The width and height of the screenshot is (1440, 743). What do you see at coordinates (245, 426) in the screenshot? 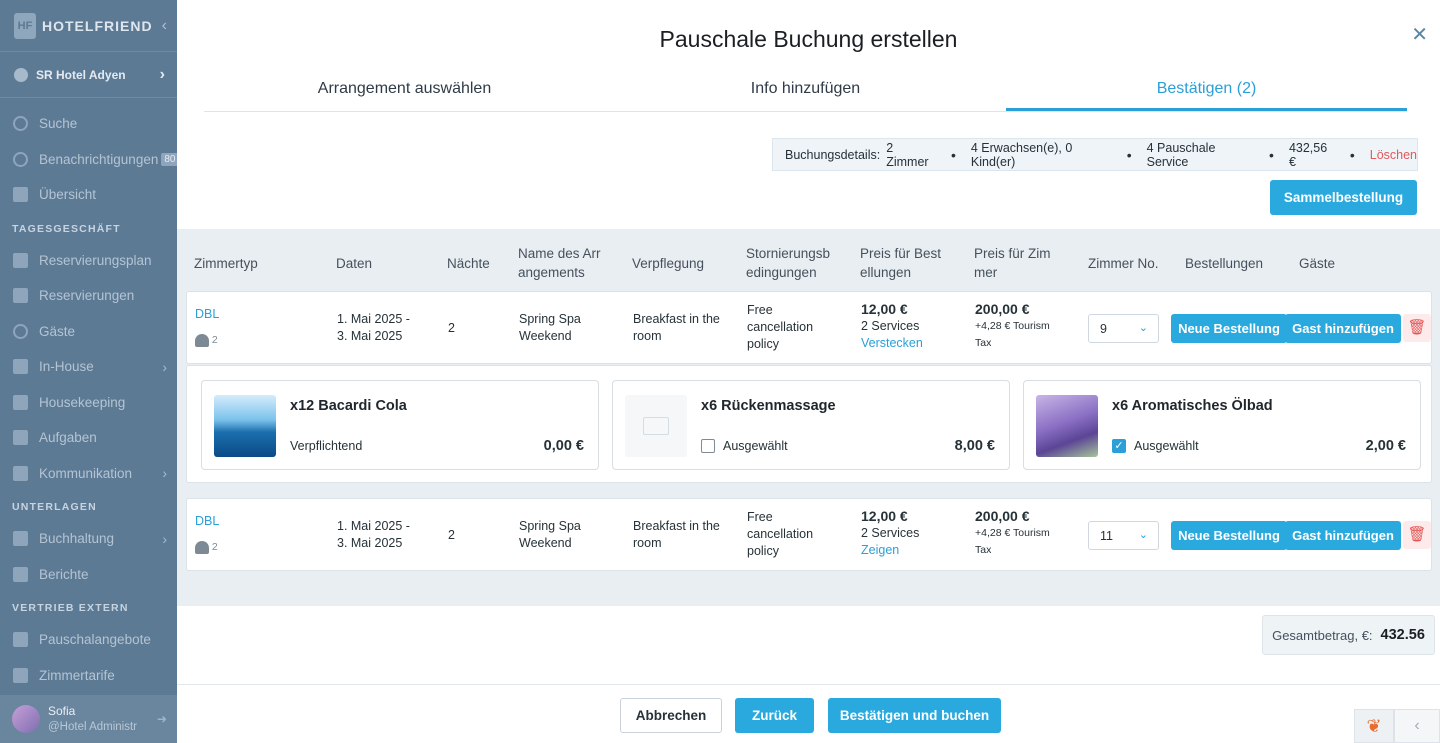
I see `sea-image` at bounding box center [245, 426].